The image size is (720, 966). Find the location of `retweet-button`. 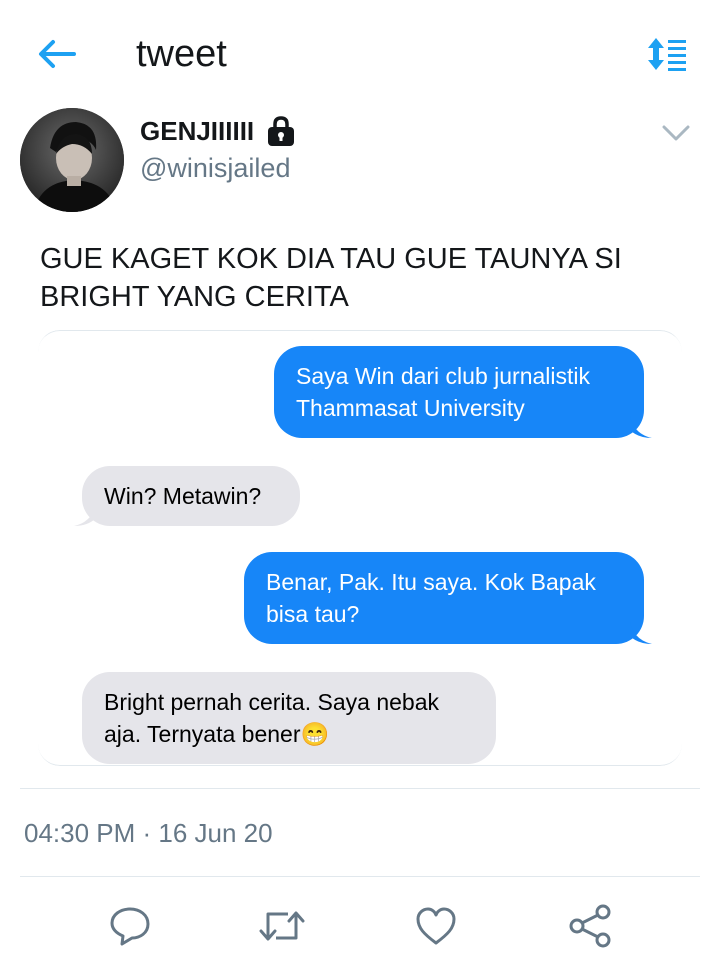

retweet-button is located at coordinates (282, 926).